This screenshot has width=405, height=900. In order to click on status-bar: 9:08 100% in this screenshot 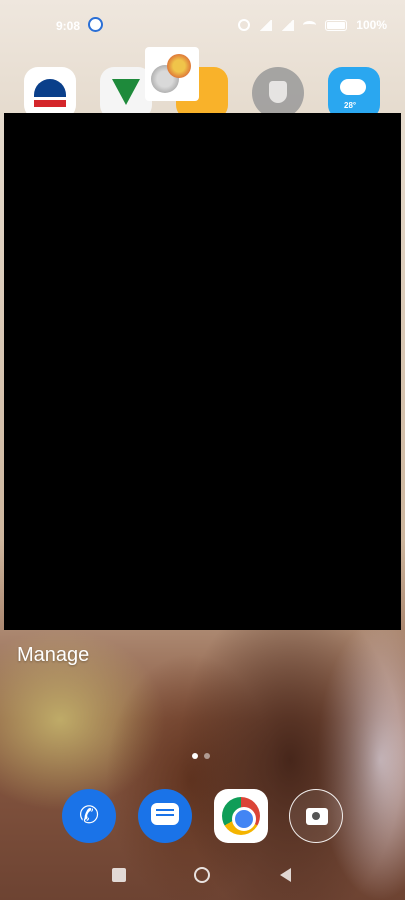, I will do `click(202, 26)`.